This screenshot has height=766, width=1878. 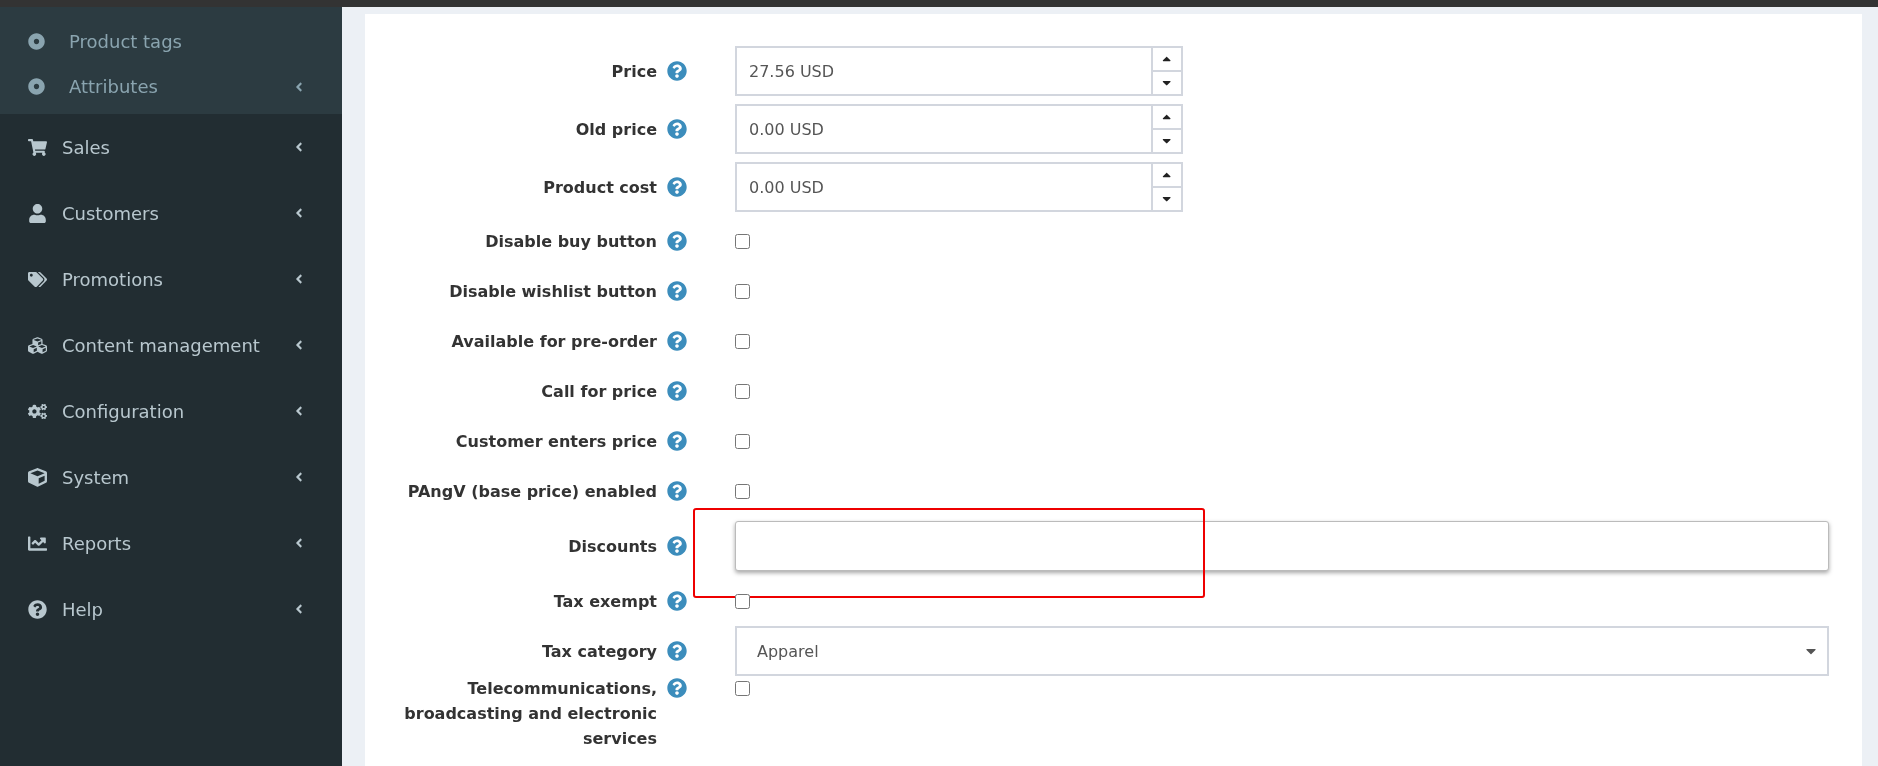 What do you see at coordinates (554, 341) in the screenshot?
I see `field-label: Available for pre-order` at bounding box center [554, 341].